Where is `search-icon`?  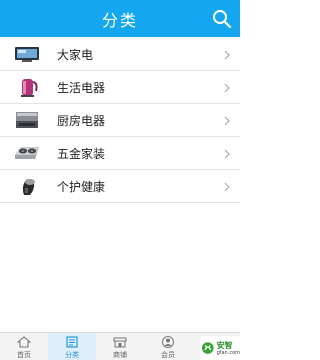
search-icon is located at coordinates (222, 19).